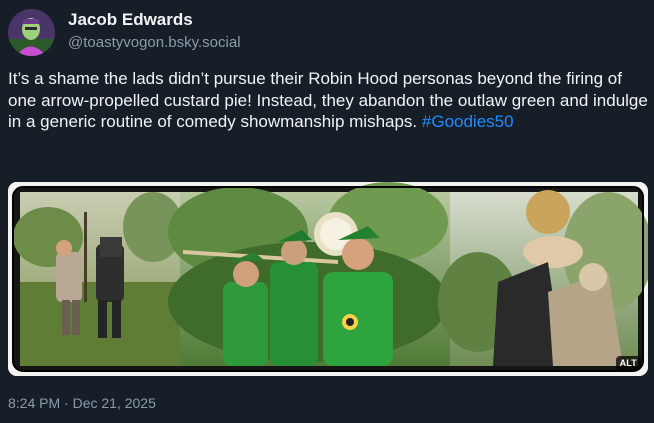 The width and height of the screenshot is (654, 423). I want to click on author-avatar, so click(31, 32).